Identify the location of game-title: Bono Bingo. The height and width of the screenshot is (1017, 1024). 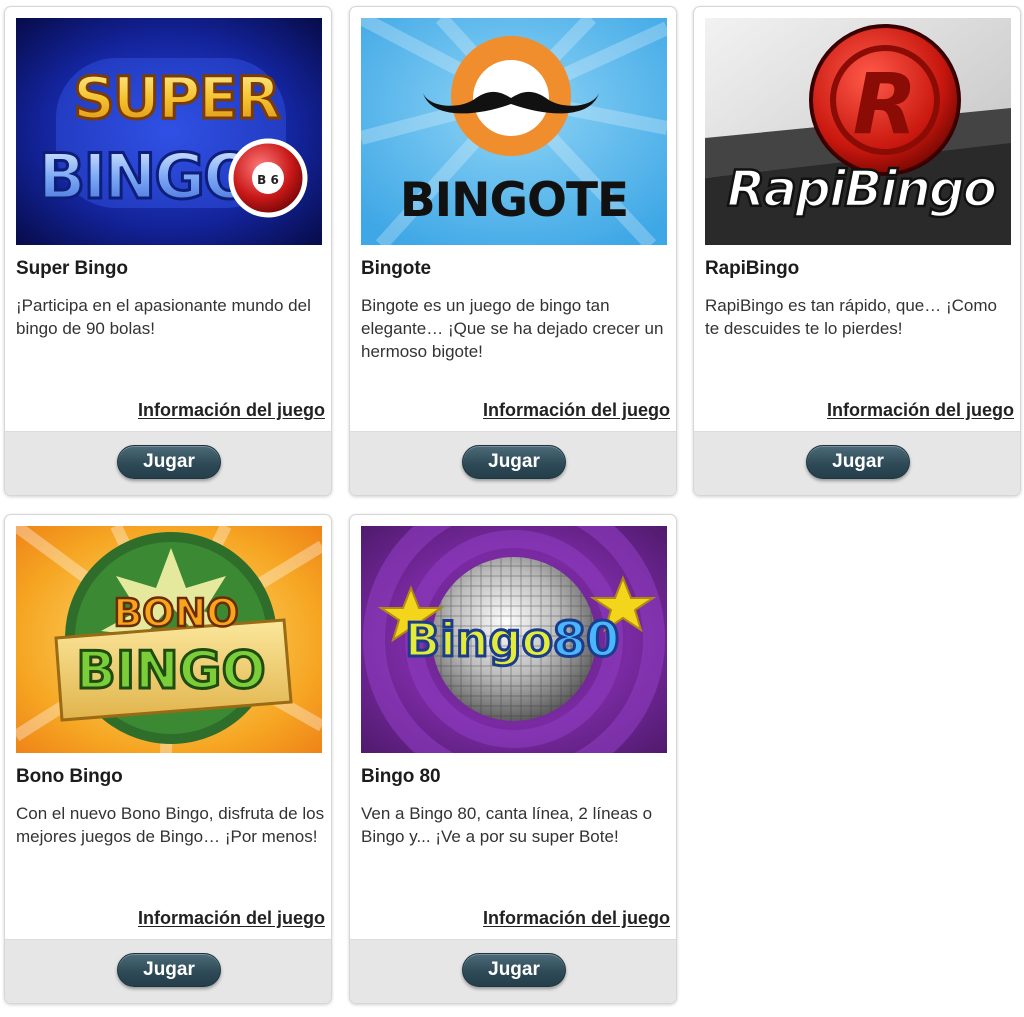
(69, 776).